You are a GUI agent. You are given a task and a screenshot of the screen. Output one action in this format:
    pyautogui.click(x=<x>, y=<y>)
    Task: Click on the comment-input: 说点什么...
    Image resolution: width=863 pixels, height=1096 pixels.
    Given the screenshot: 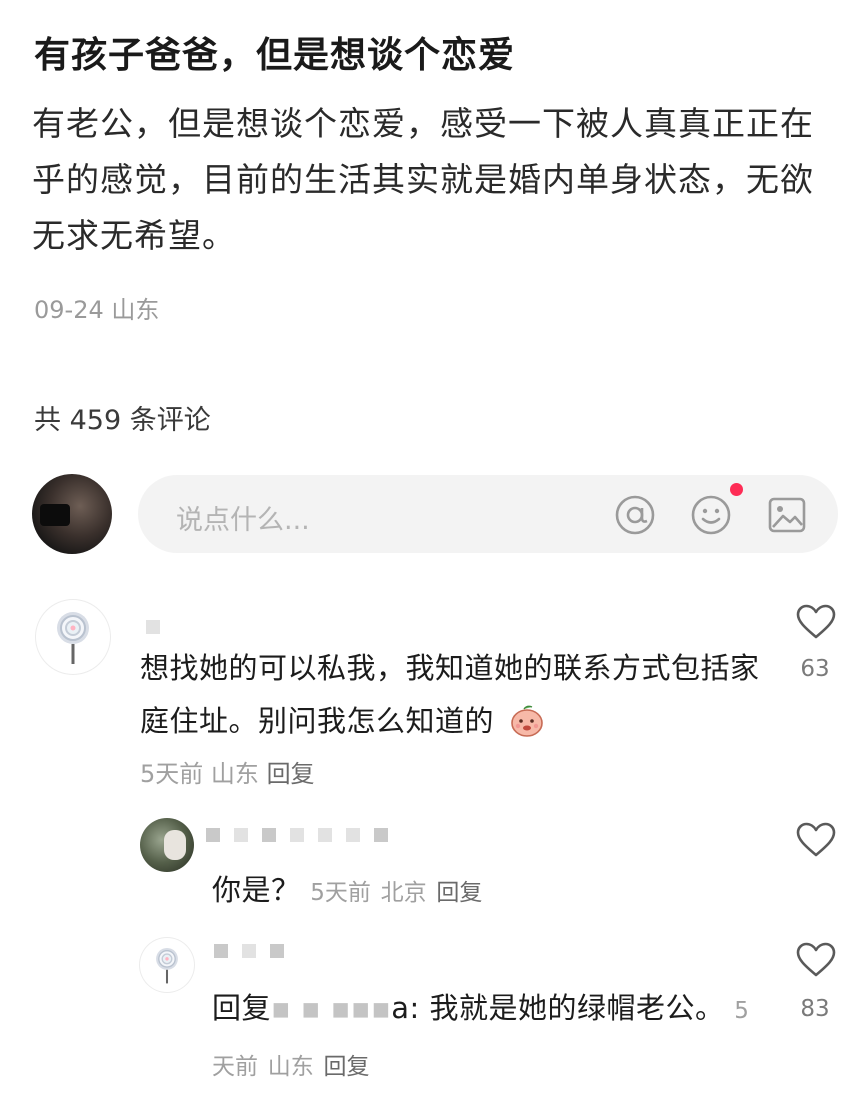 What is the action you would take?
    pyautogui.click(x=488, y=514)
    